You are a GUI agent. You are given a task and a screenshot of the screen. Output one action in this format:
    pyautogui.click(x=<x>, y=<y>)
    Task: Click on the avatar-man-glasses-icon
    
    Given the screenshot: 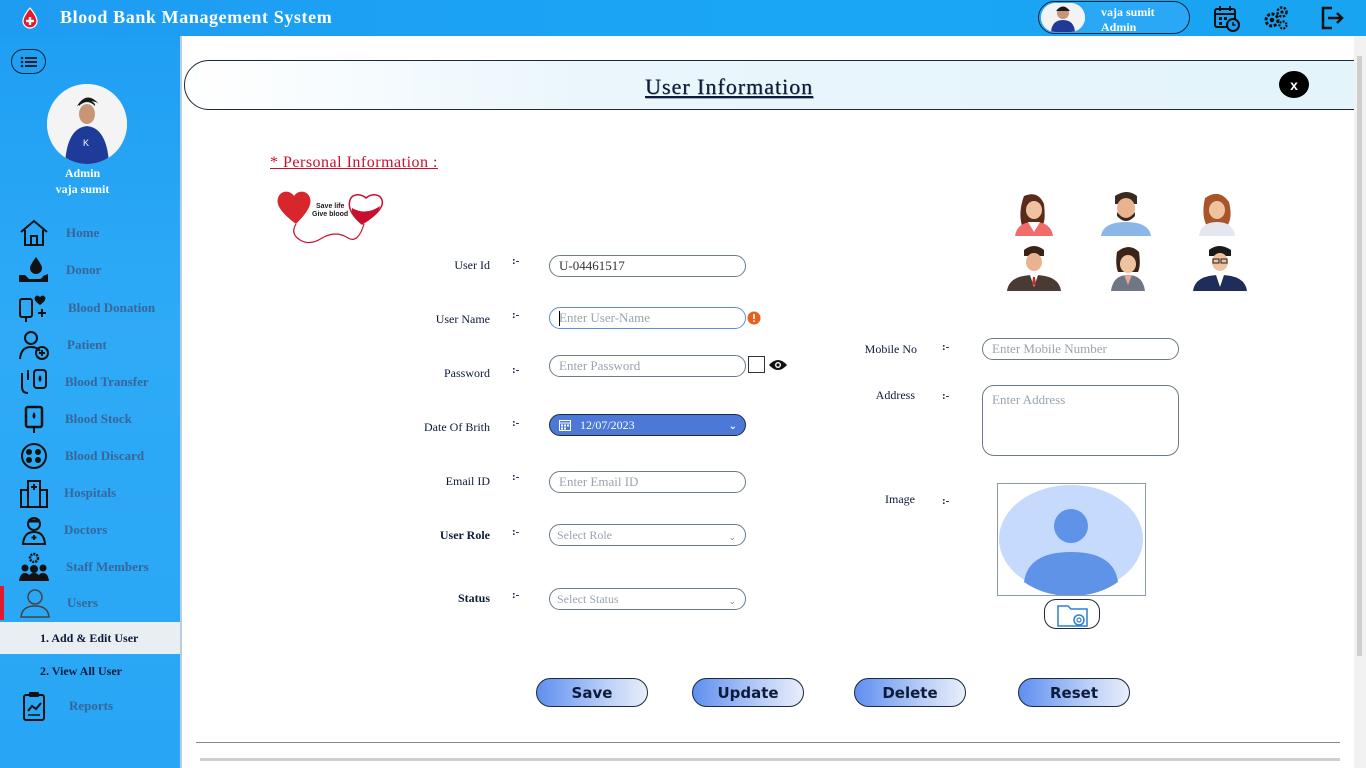 What is the action you would take?
    pyautogui.click(x=1220, y=268)
    